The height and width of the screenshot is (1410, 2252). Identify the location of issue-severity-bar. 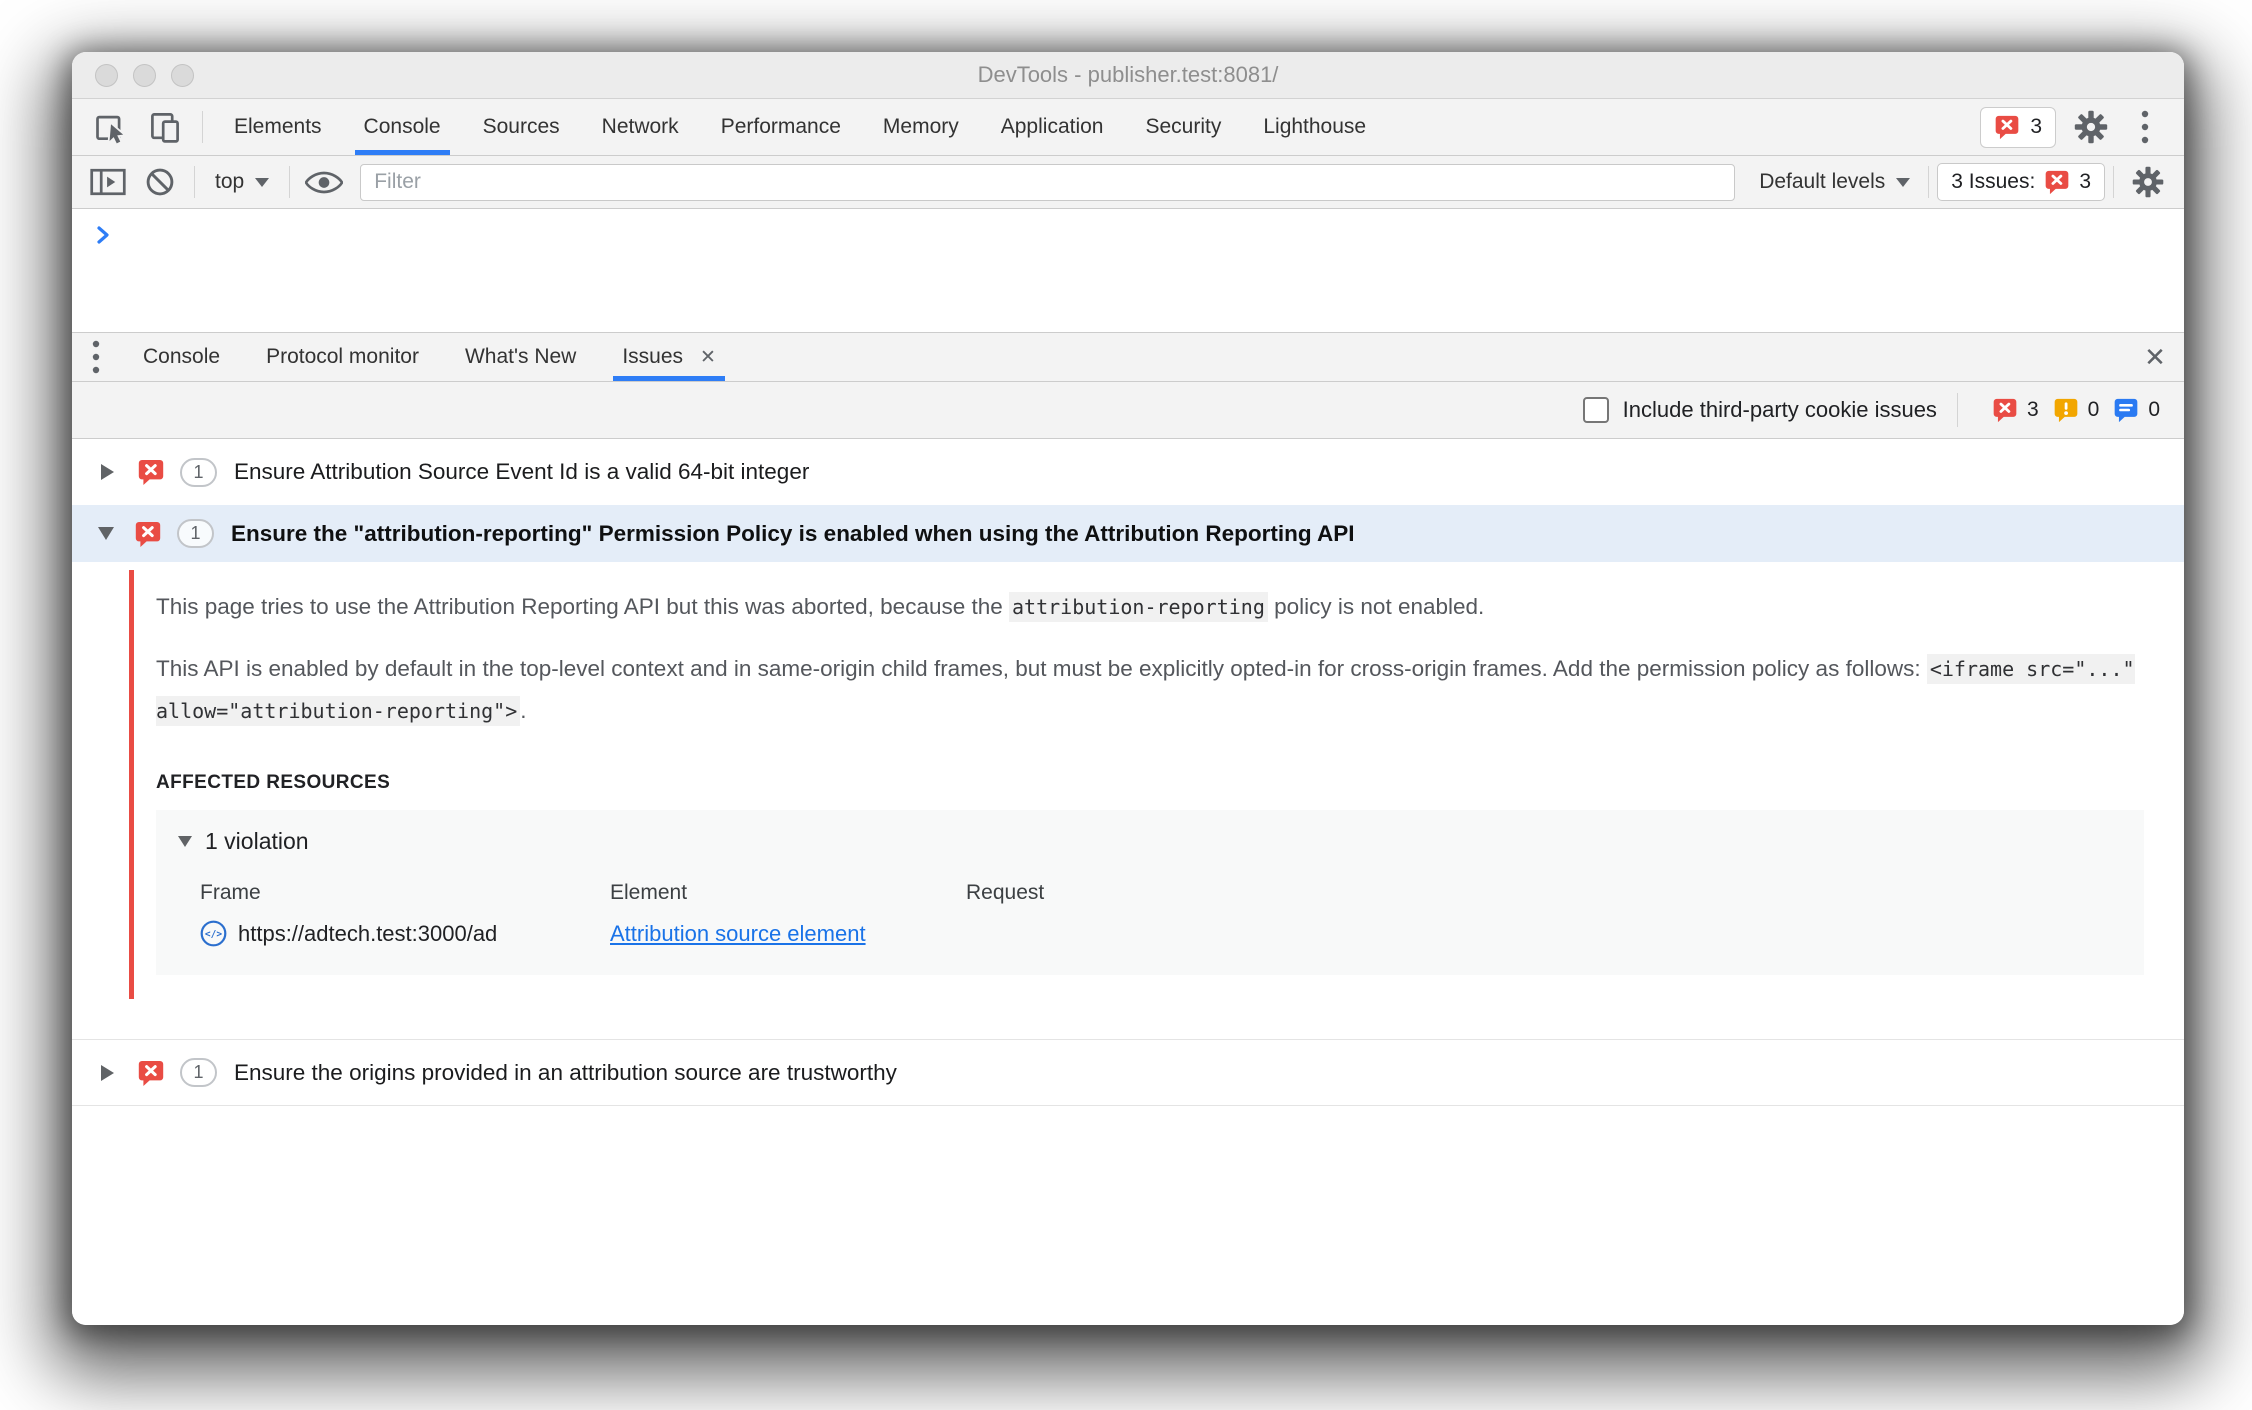
(131, 784).